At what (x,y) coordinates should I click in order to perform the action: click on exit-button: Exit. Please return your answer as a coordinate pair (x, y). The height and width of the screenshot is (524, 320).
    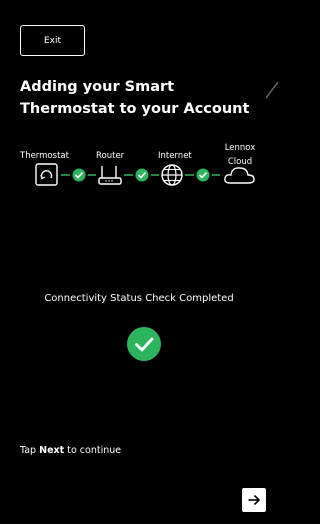
    Looking at the image, I should click on (52, 40).